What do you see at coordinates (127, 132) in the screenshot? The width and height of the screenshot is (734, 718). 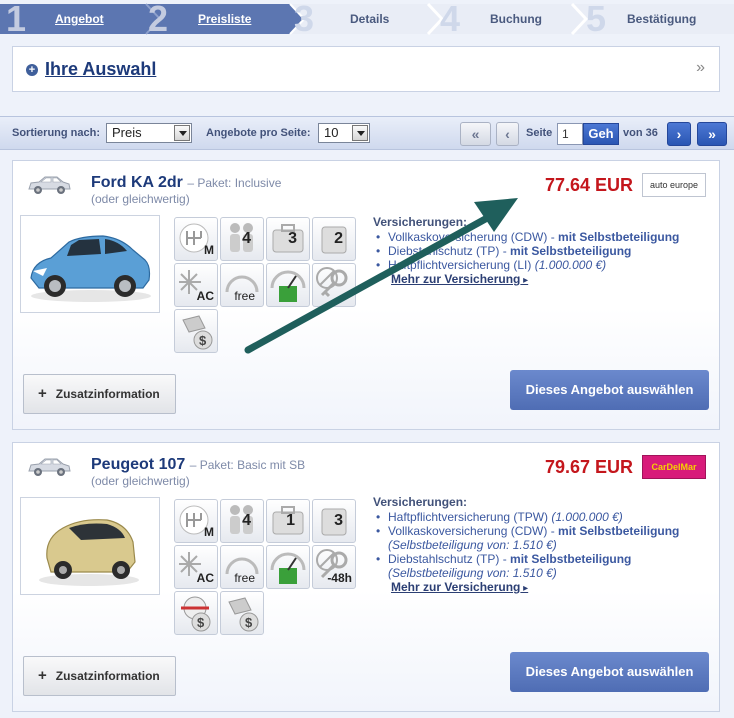 I see `sort-value: Preis` at bounding box center [127, 132].